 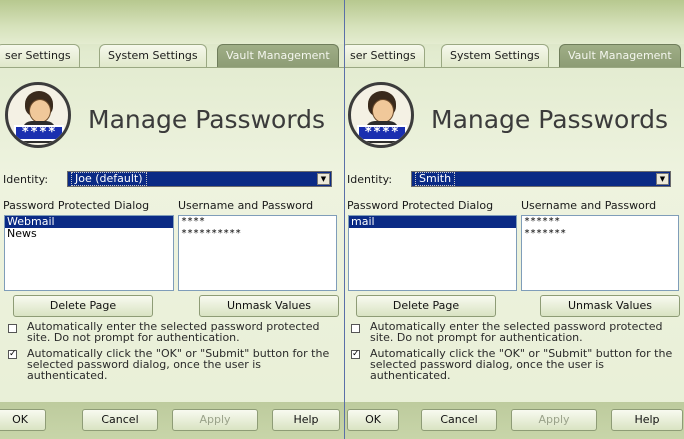 I want to click on list-item: ****, so click(x=257, y=222).